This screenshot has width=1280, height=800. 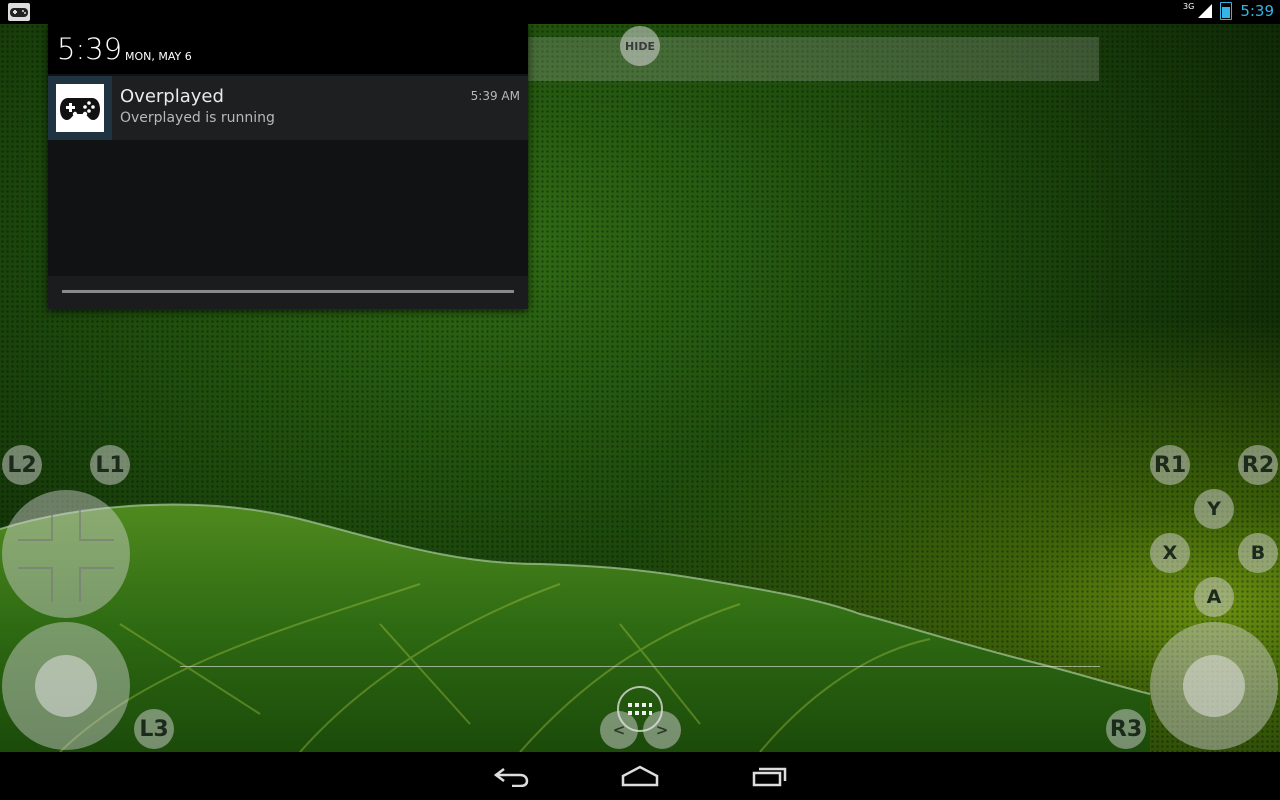 I want to click on r1-button: R1, so click(x=1170, y=465).